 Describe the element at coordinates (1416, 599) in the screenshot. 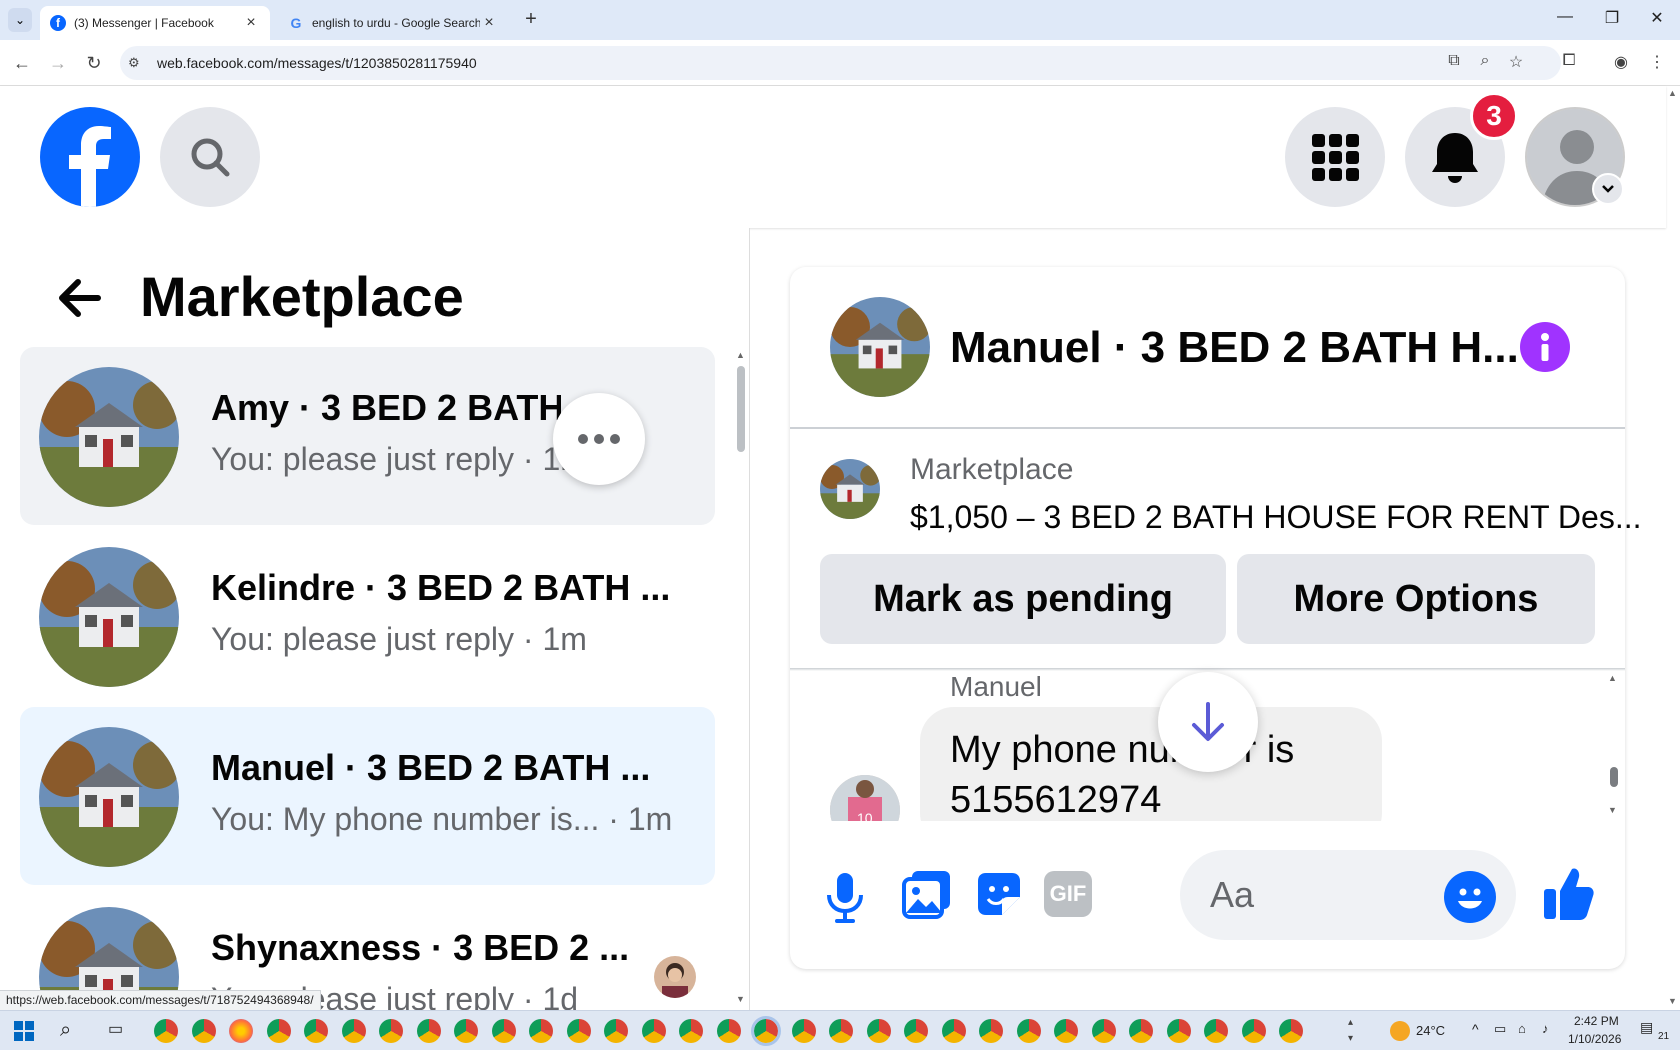

I see `more-options-listing-button: More Options` at that location.